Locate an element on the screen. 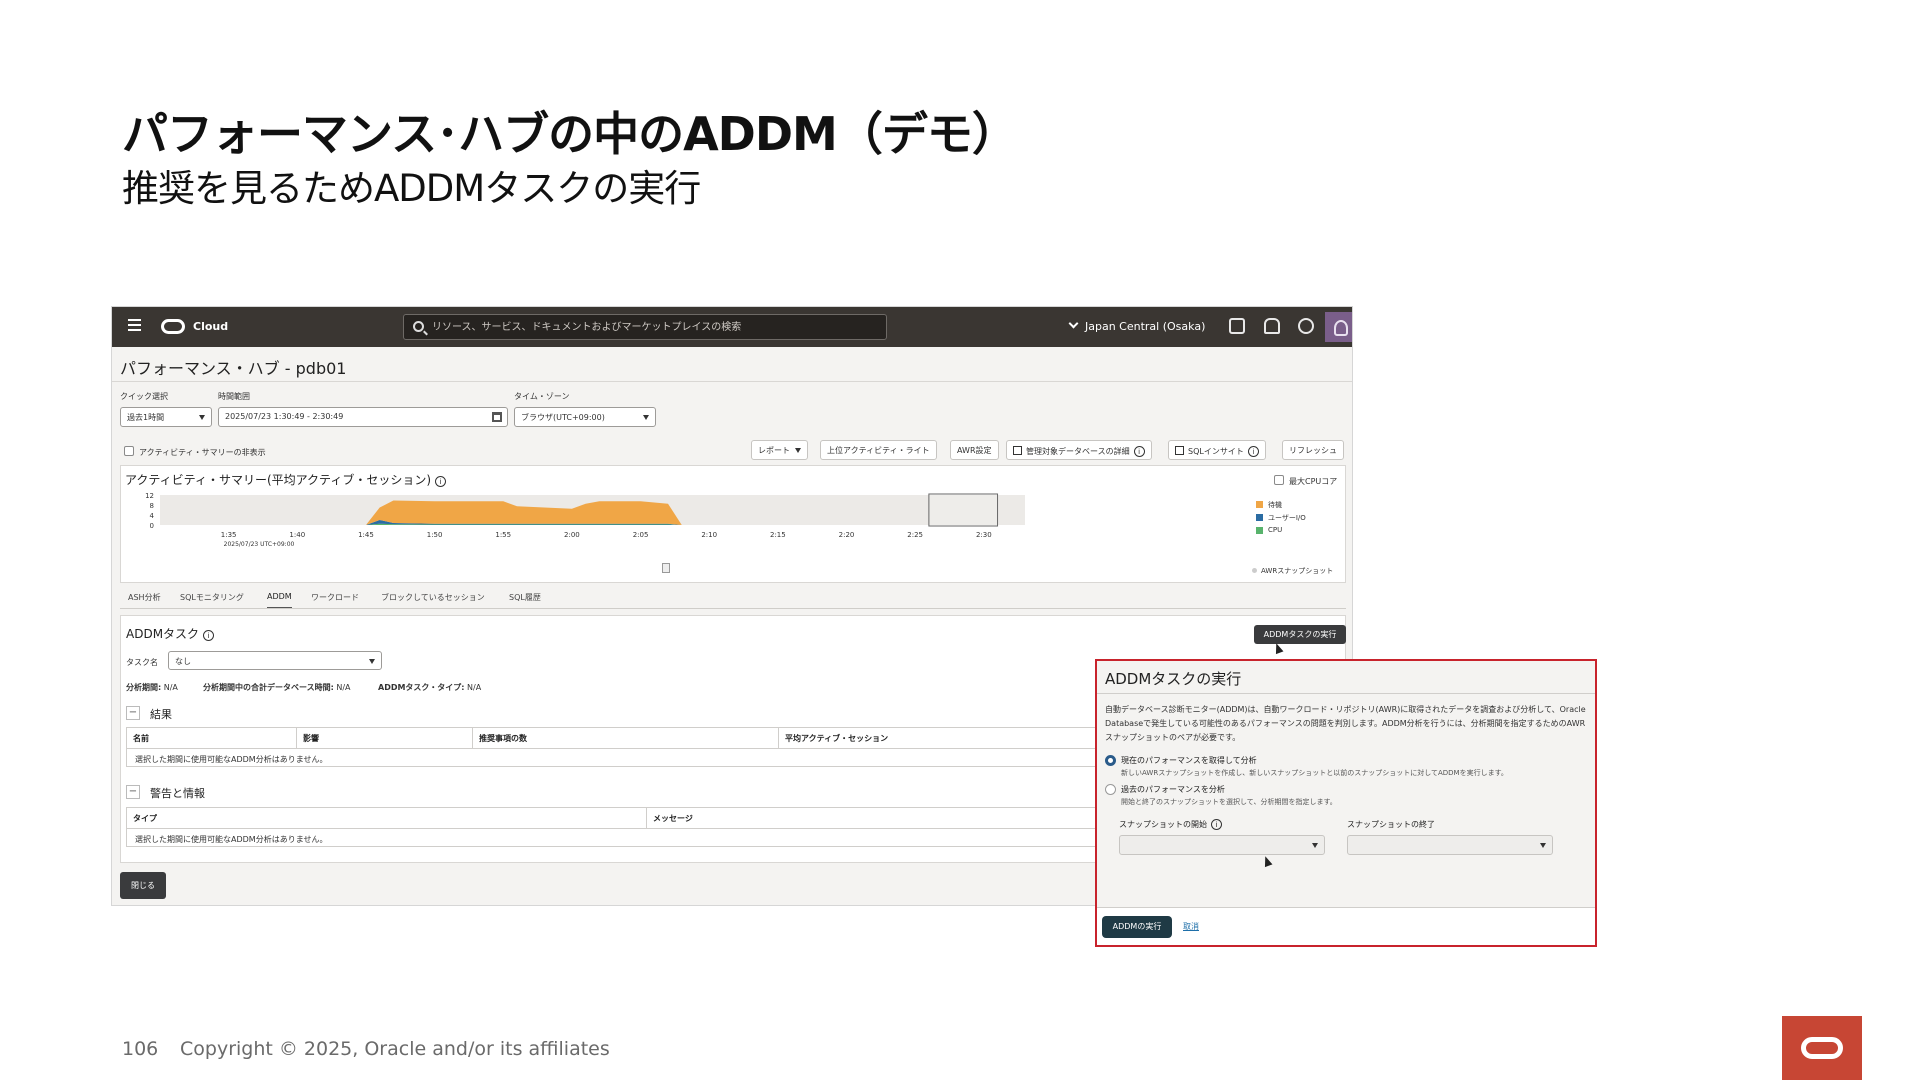  managed-db-details-button: 管理対象データベースの詳細 i is located at coordinates (1079, 450).